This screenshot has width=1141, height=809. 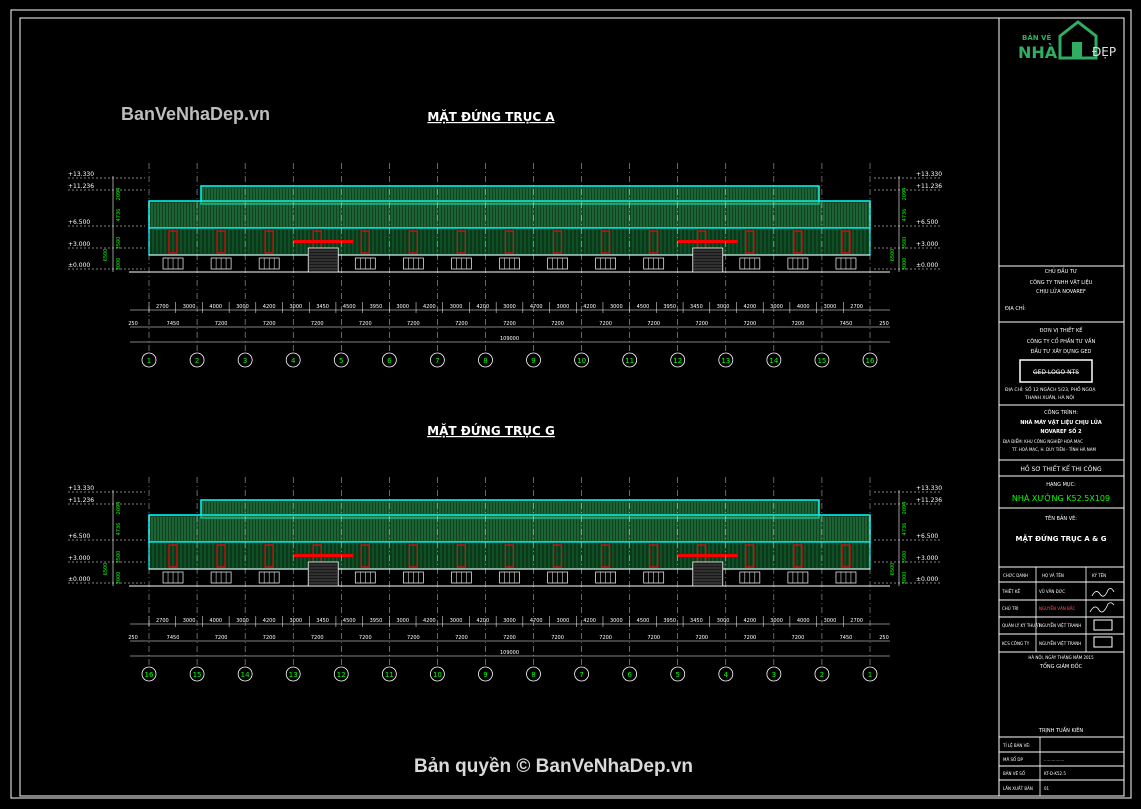 I want to click on vertical-dim-right: 2094, so click(x=905, y=508).